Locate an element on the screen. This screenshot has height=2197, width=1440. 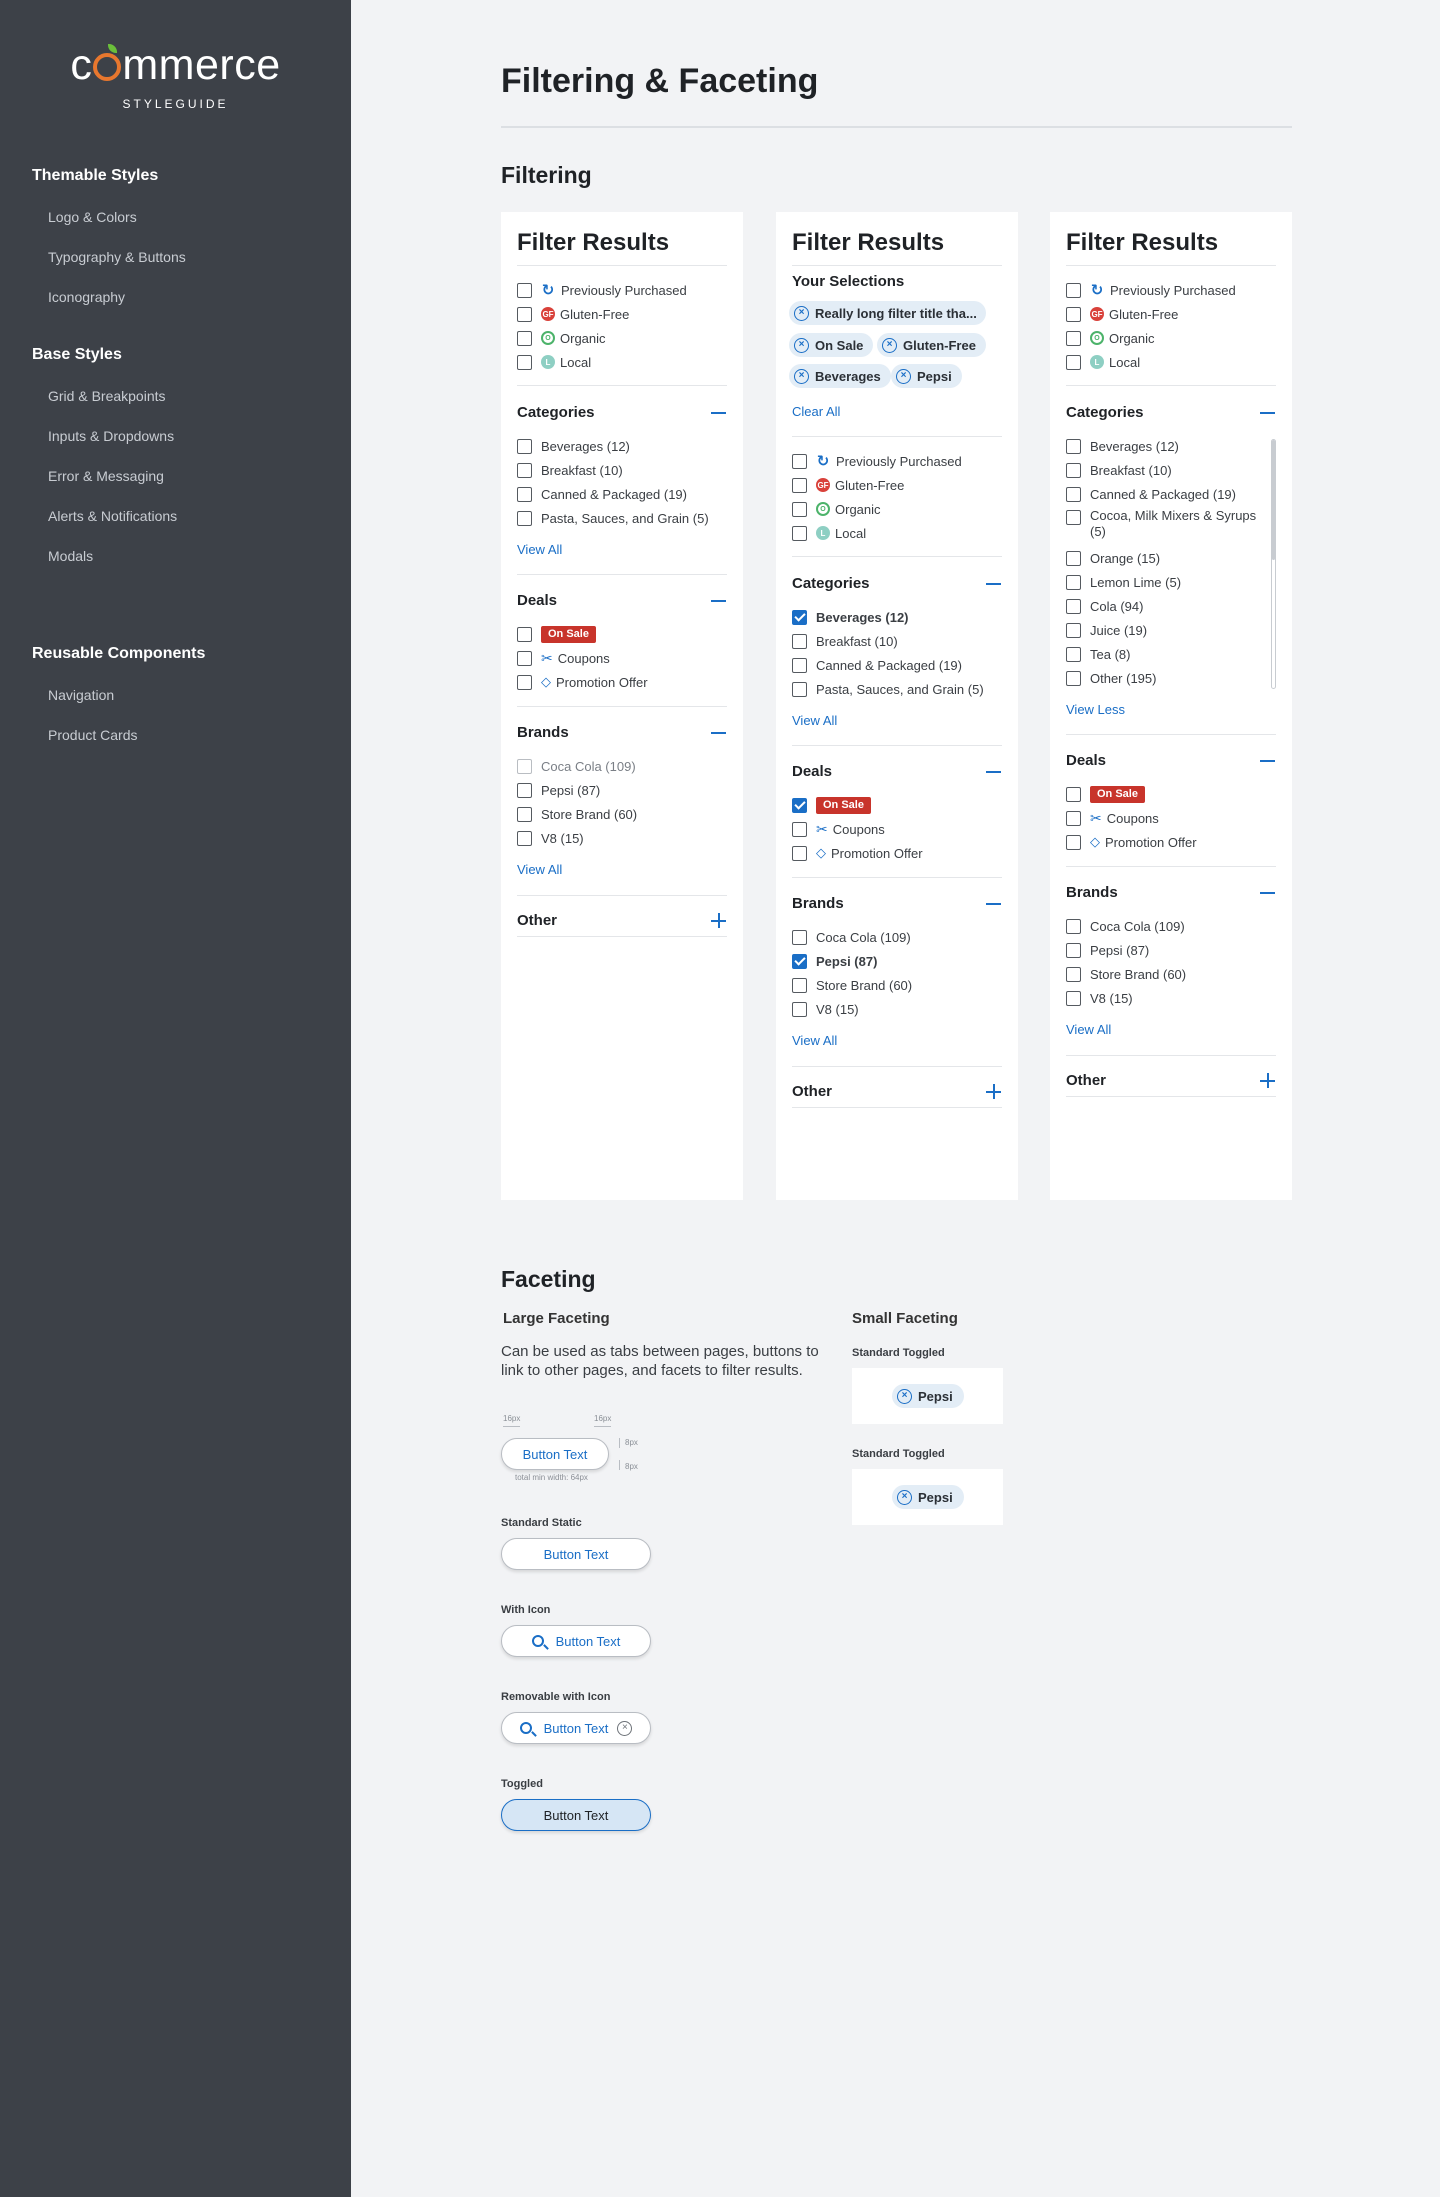
checkbox-category-checked: Beverages (12) is located at coordinates (850, 617).